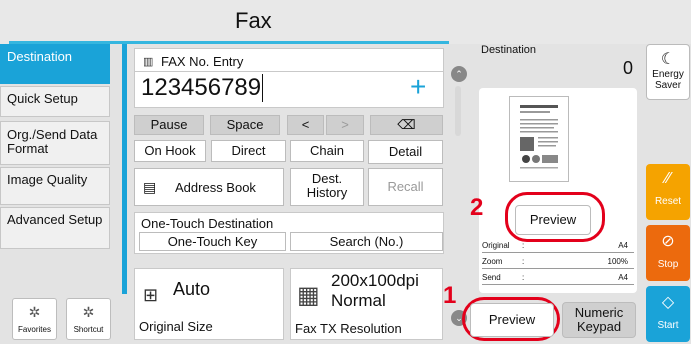 The width and height of the screenshot is (691, 344). I want to click on numeric-keypad-button: Numeric Keypad, so click(599, 320).